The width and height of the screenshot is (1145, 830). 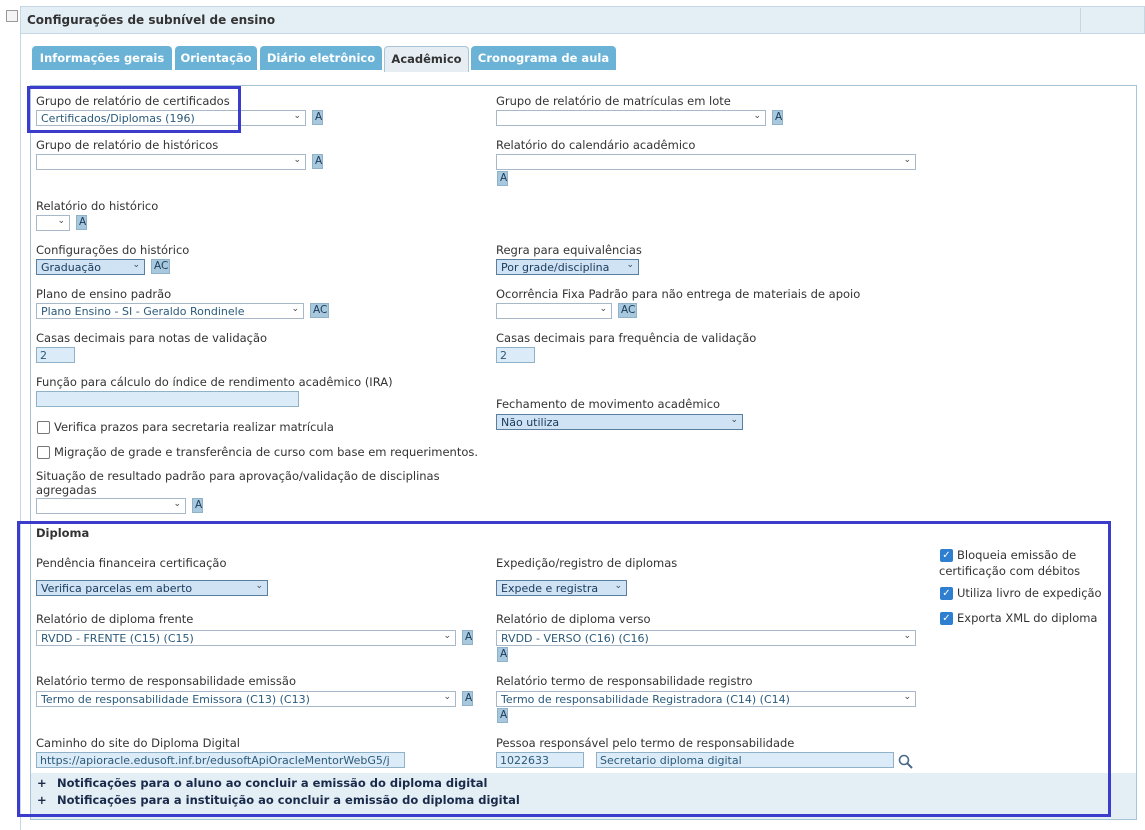 I want to click on casas-notas-label: Casas decimais para notas de validação, so click(x=152, y=338).